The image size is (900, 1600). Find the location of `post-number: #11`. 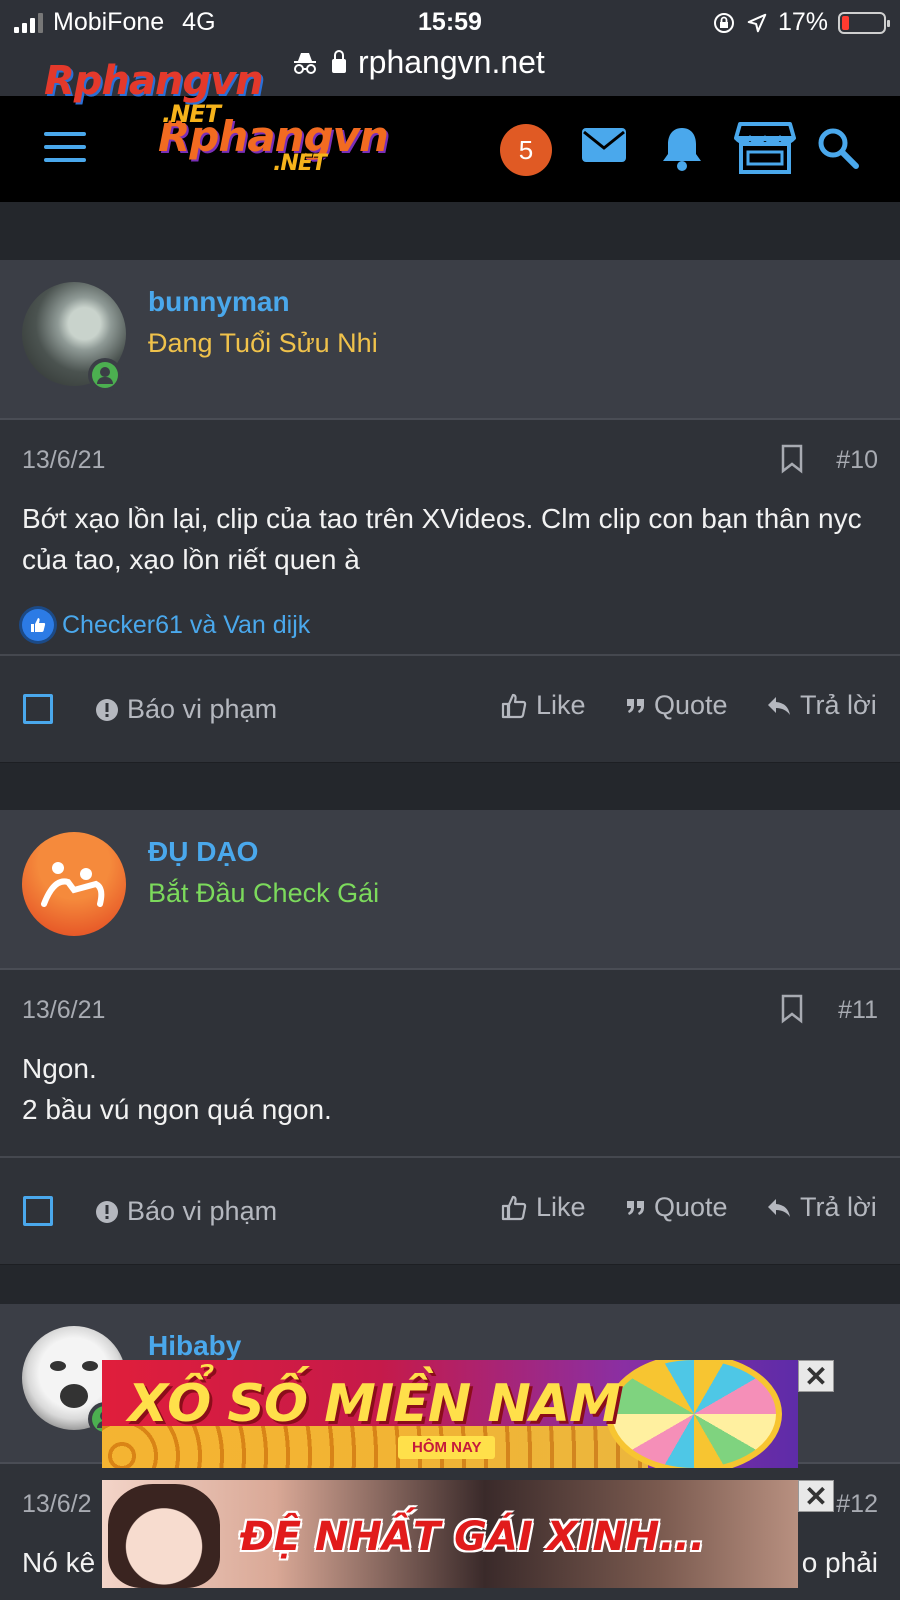

post-number: #11 is located at coordinates (858, 1010).